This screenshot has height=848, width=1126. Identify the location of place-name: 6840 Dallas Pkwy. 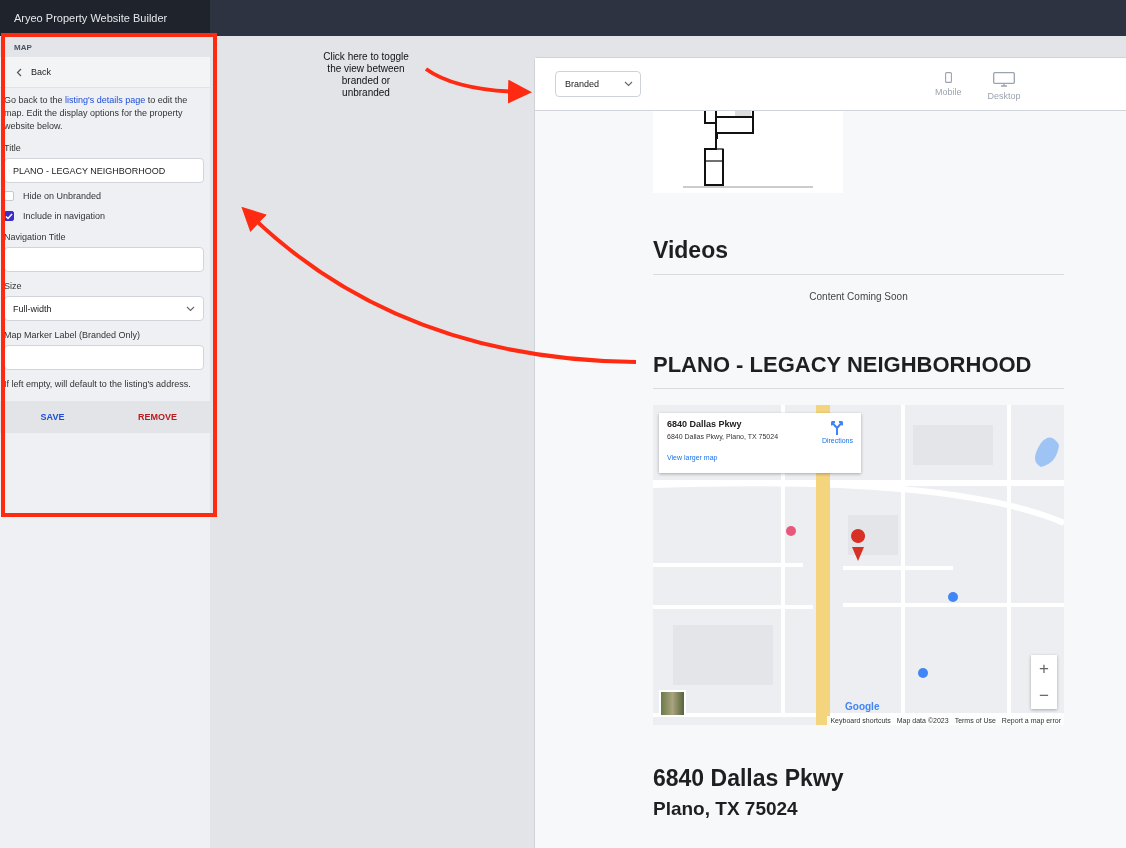
(705, 424).